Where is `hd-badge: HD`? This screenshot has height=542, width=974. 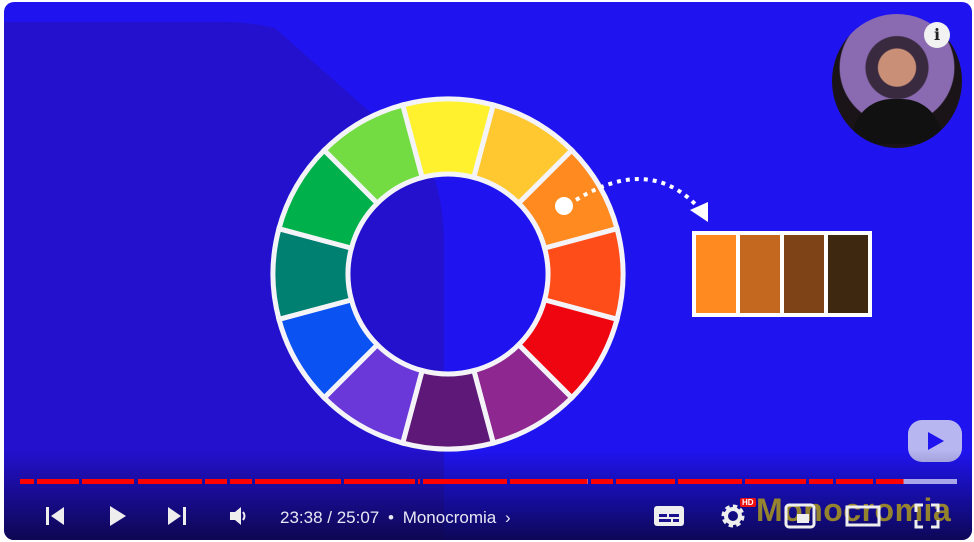
hd-badge: HD is located at coordinates (748, 502).